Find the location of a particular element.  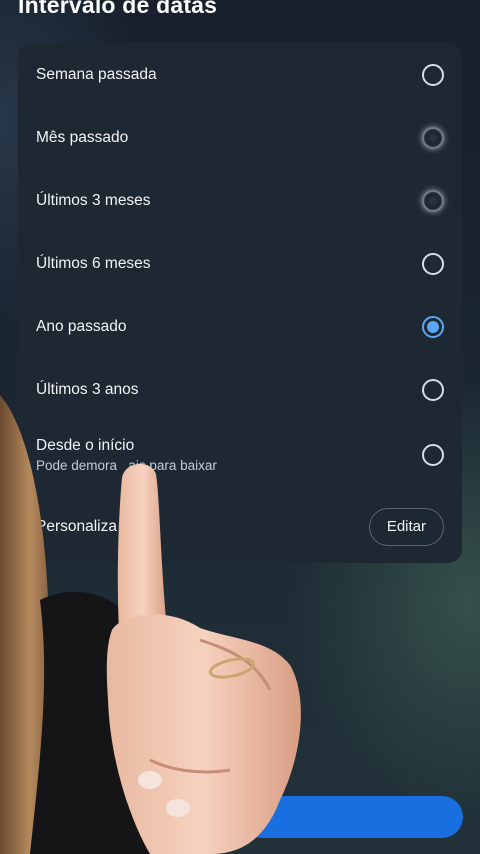

page-title: Intervalo de datas is located at coordinates (118, 9).